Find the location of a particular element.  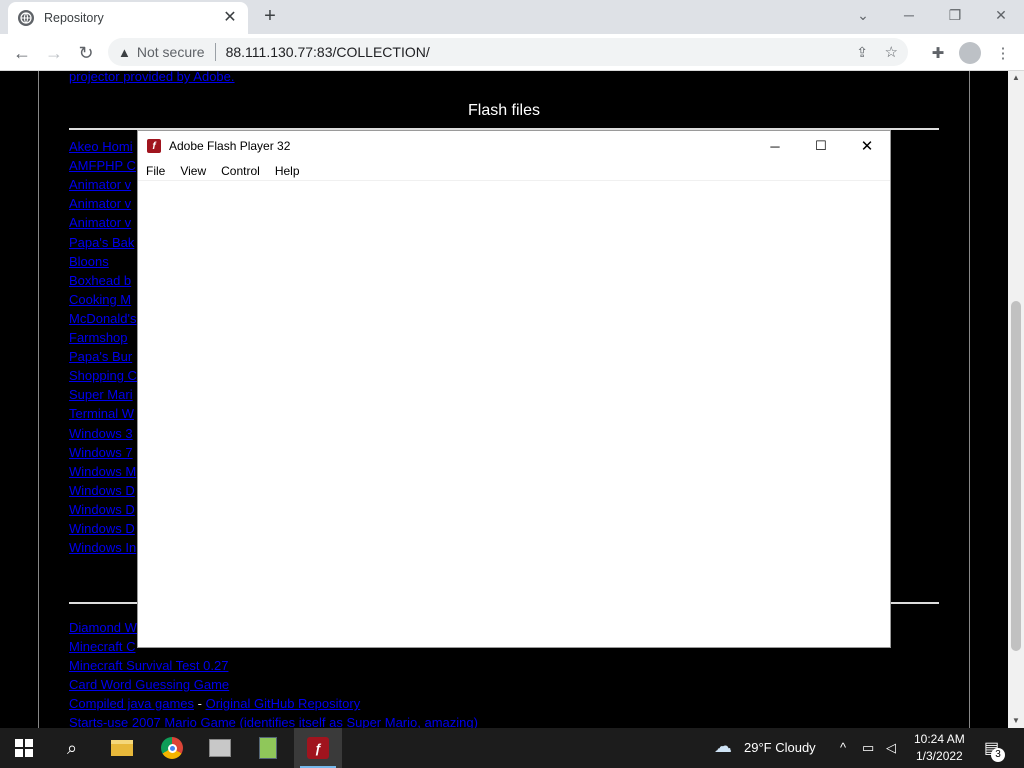

flash-file-link: Windows 3 is located at coordinates (101, 433).